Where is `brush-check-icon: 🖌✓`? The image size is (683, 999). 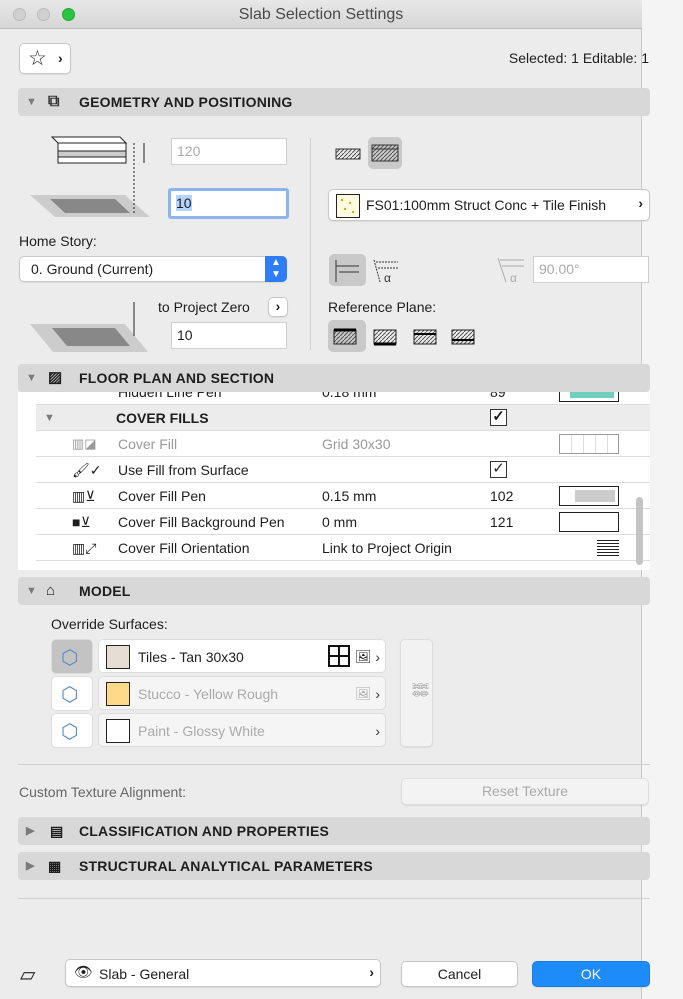 brush-check-icon: 🖌✓ is located at coordinates (87, 470).